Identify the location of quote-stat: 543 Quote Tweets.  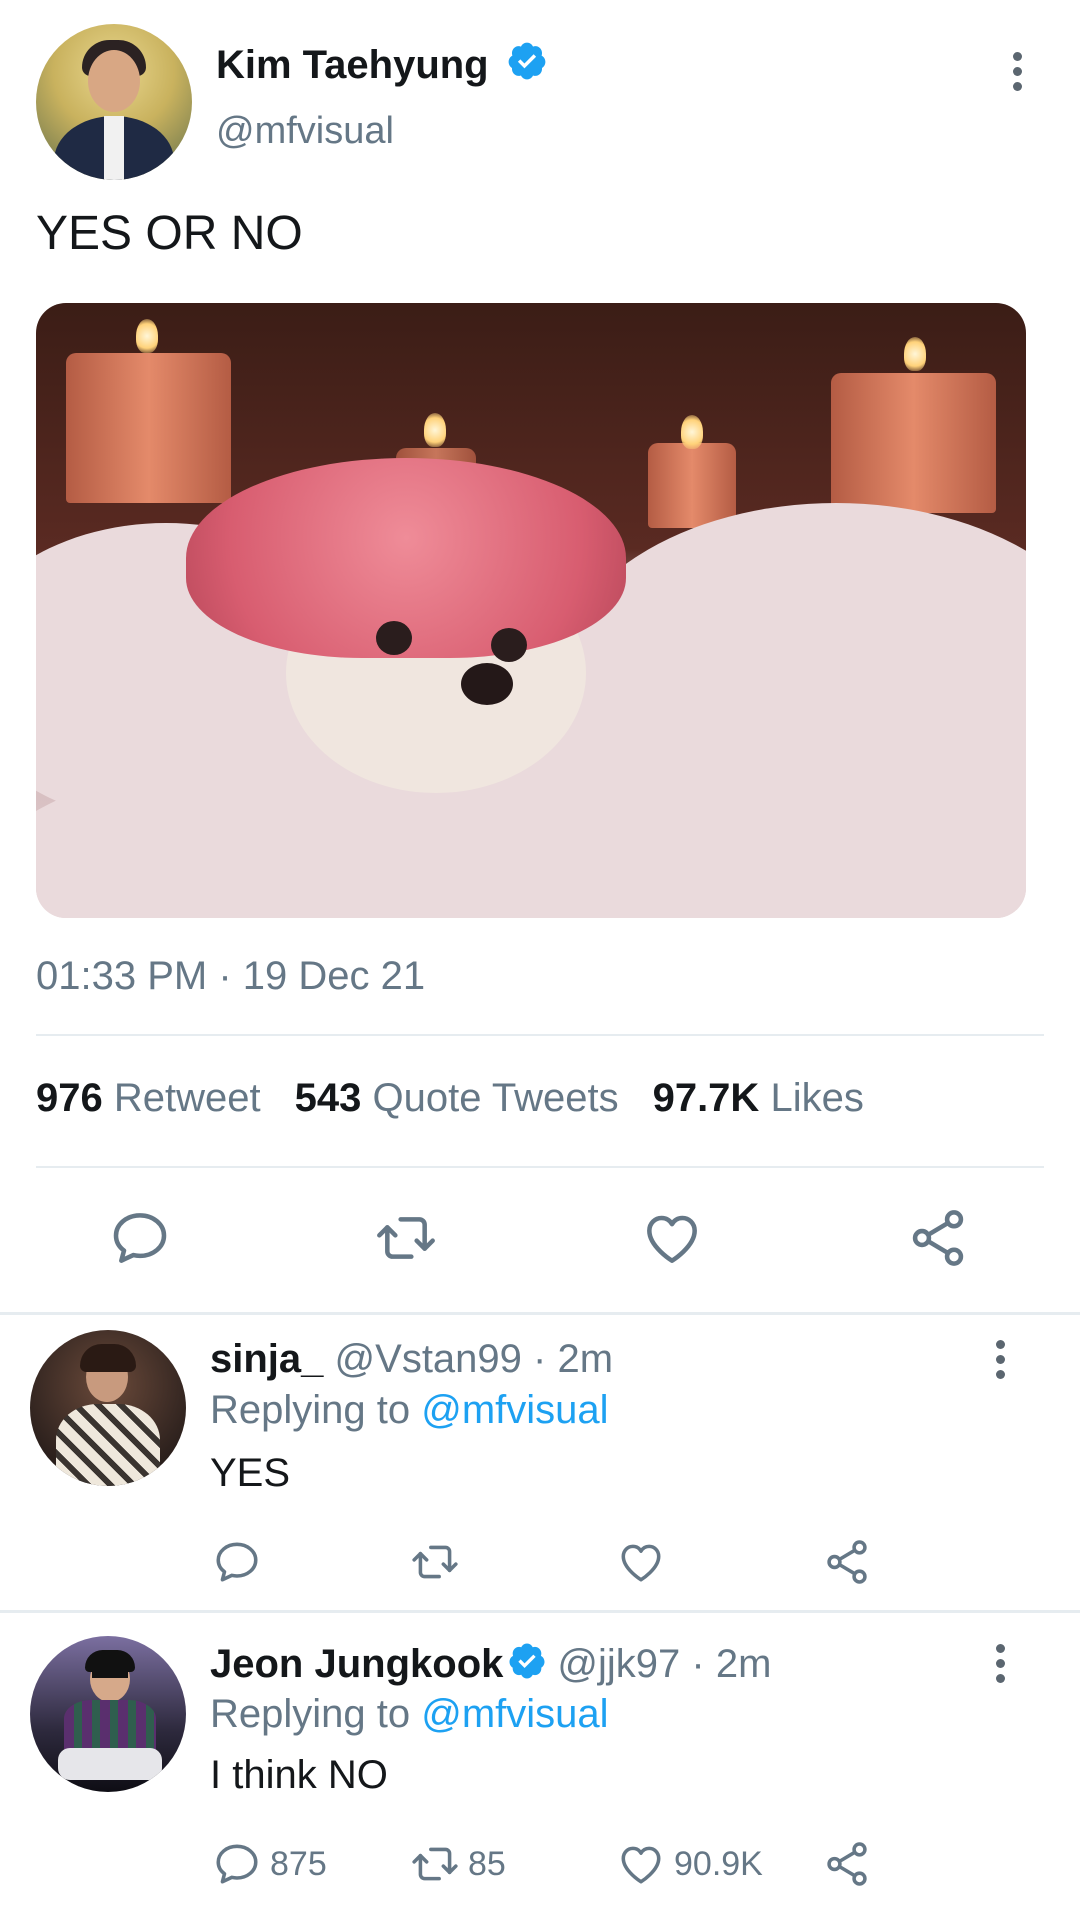
(457, 1098).